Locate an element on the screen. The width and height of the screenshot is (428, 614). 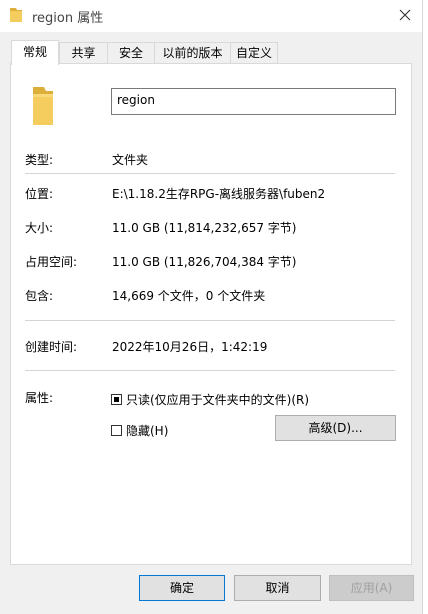
tab-security: 安全 is located at coordinates (131, 53).